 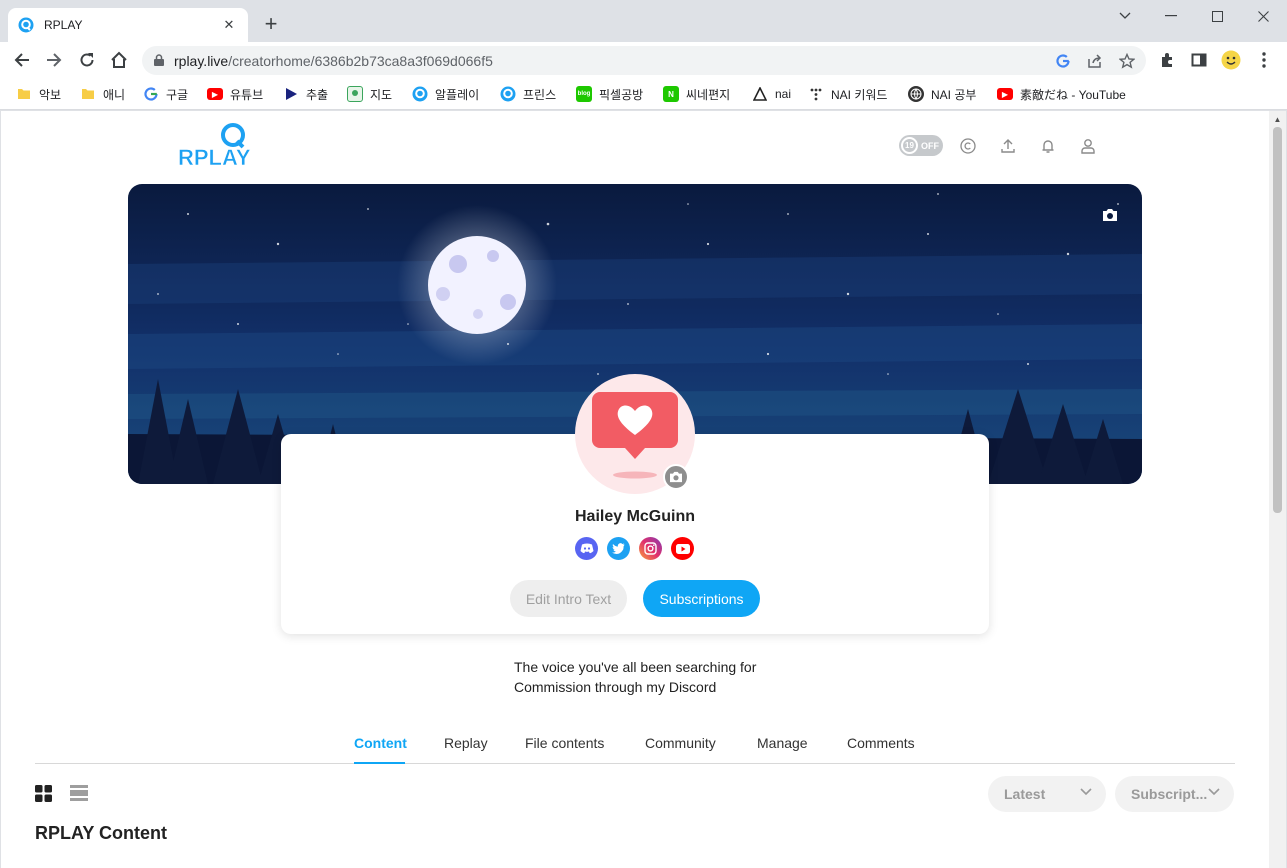 I want to click on bookmark-item: N 씨네편지, so click(x=696, y=94).